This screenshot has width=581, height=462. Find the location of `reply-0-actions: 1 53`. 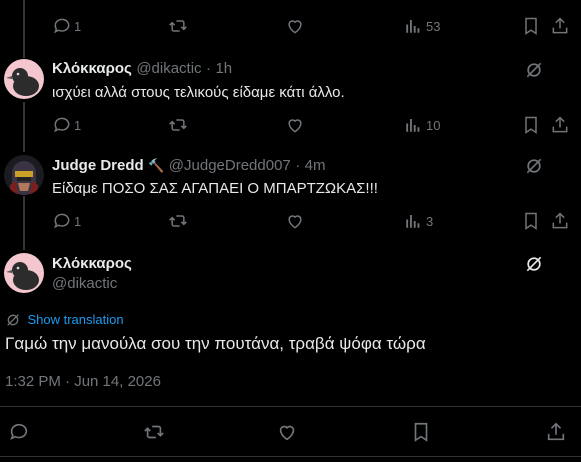

reply-0-actions: 1 53 is located at coordinates (290, 26).